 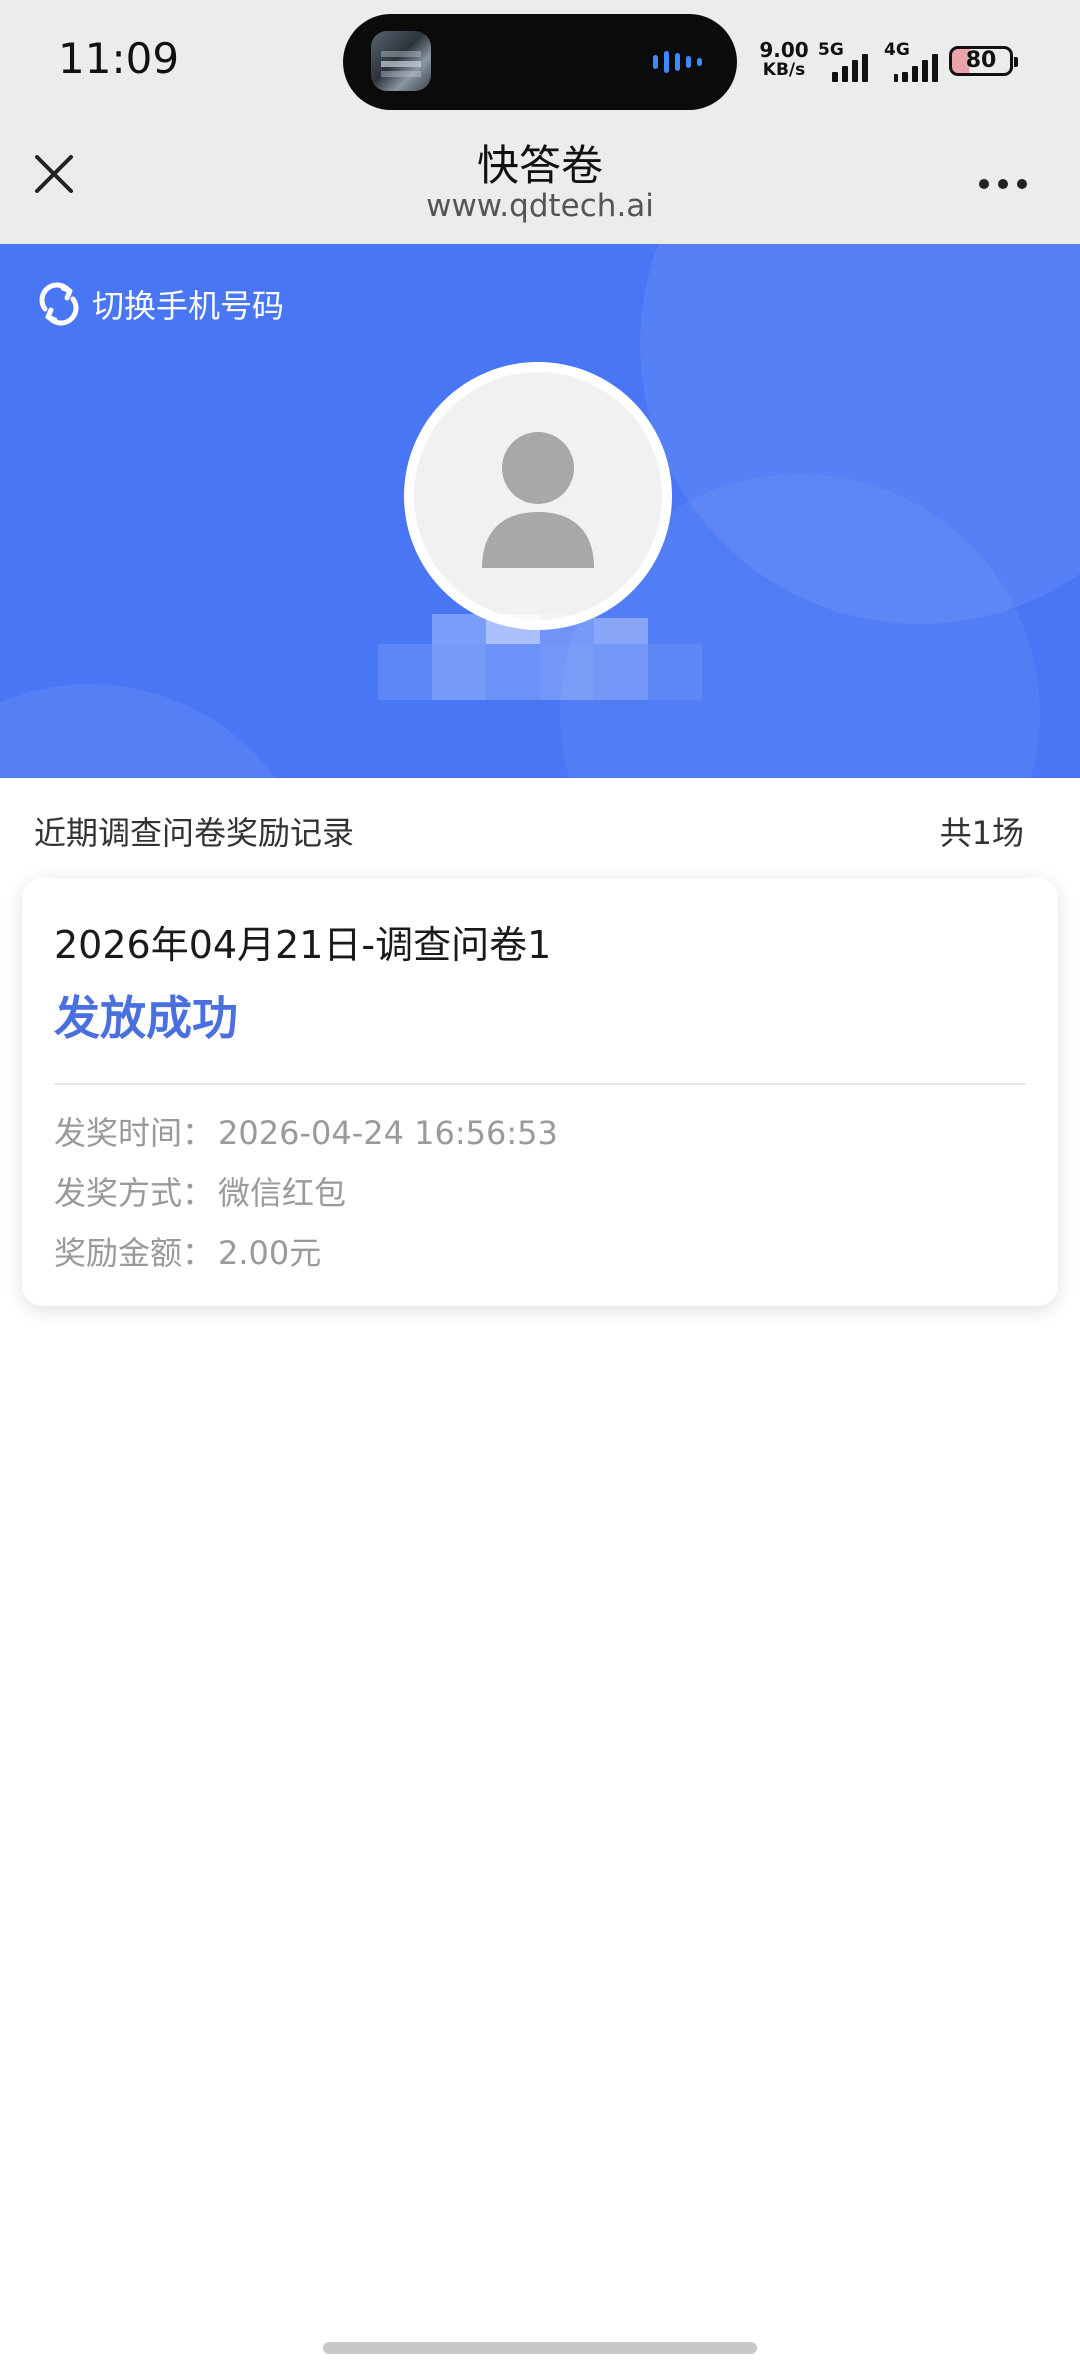 What do you see at coordinates (303, 945) in the screenshot?
I see `record-title: 2026年04月21日-调查问卷1` at bounding box center [303, 945].